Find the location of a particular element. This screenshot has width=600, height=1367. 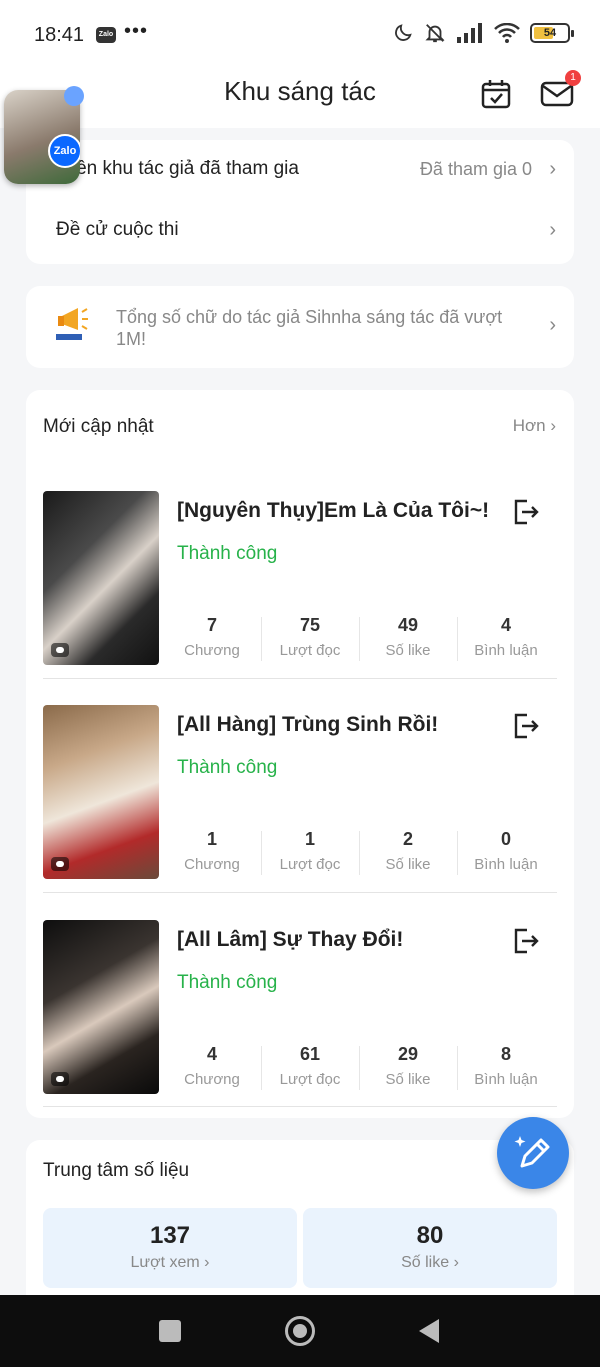

stat-value: 29 is located at coordinates (408, 1054).